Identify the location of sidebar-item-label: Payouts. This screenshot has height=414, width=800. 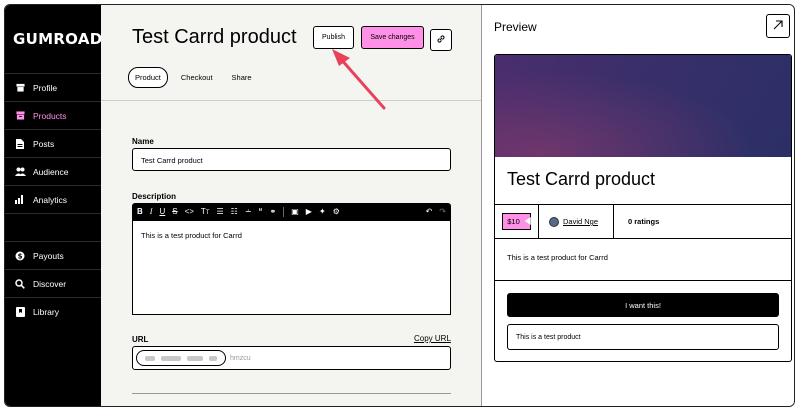
(48, 255).